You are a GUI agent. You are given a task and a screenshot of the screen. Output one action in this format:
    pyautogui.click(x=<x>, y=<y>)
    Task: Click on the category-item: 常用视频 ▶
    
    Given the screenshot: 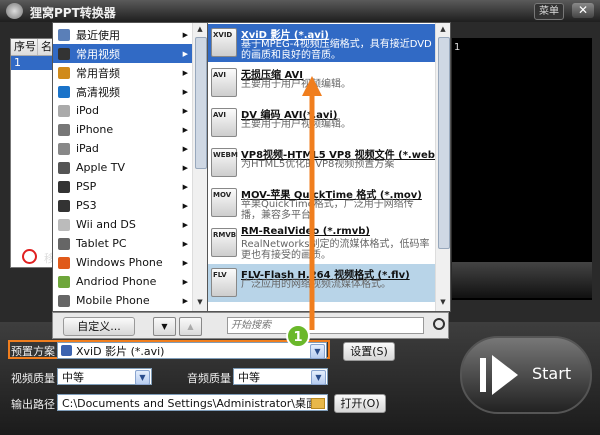 What is the action you would take?
    pyautogui.click(x=122, y=53)
    